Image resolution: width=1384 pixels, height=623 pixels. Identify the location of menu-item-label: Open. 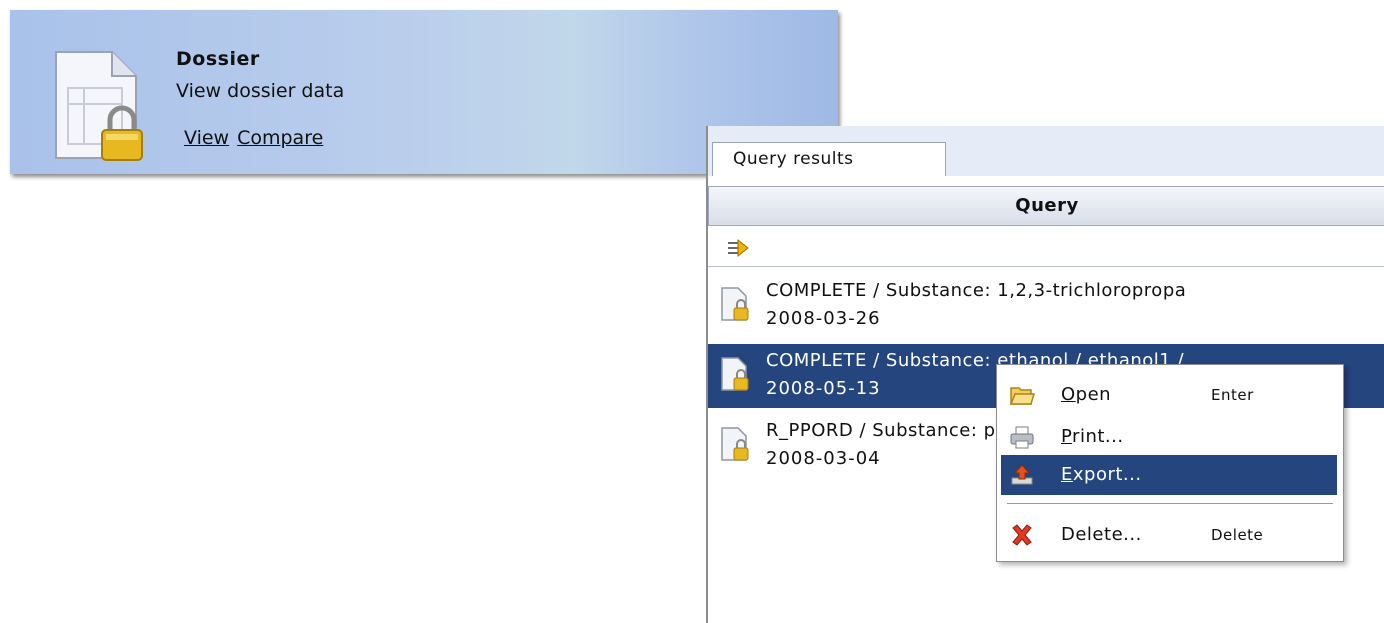
(1086, 394).